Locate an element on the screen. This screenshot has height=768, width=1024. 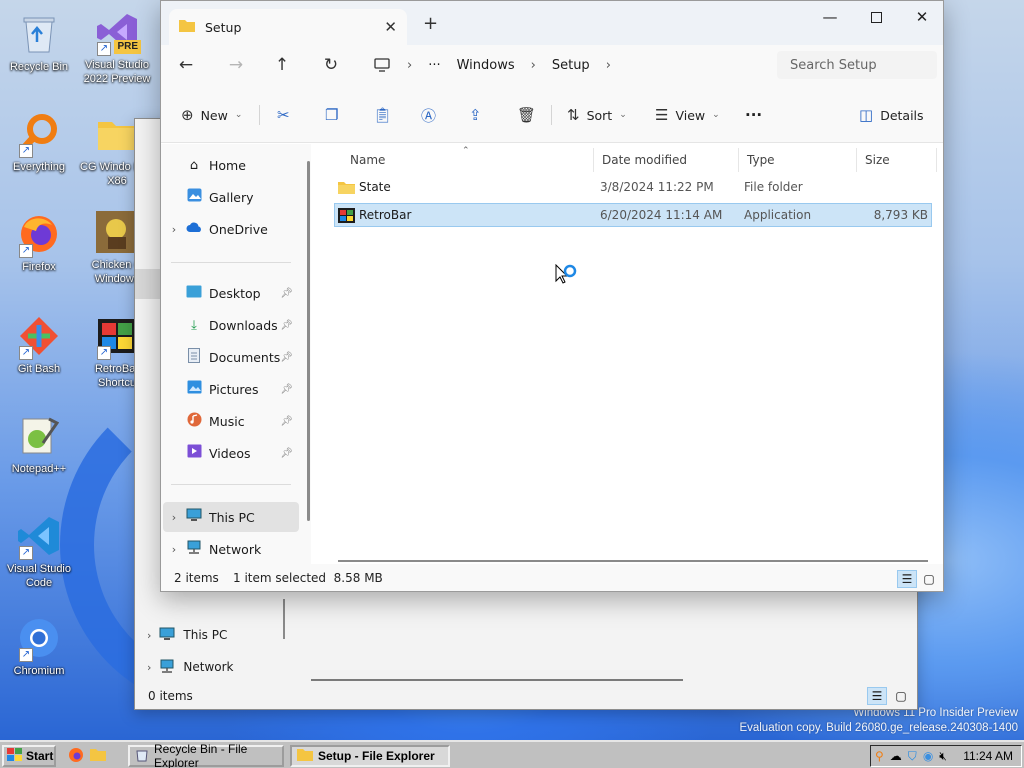
paste-button: 📋︎ is located at coordinates (382, 115).